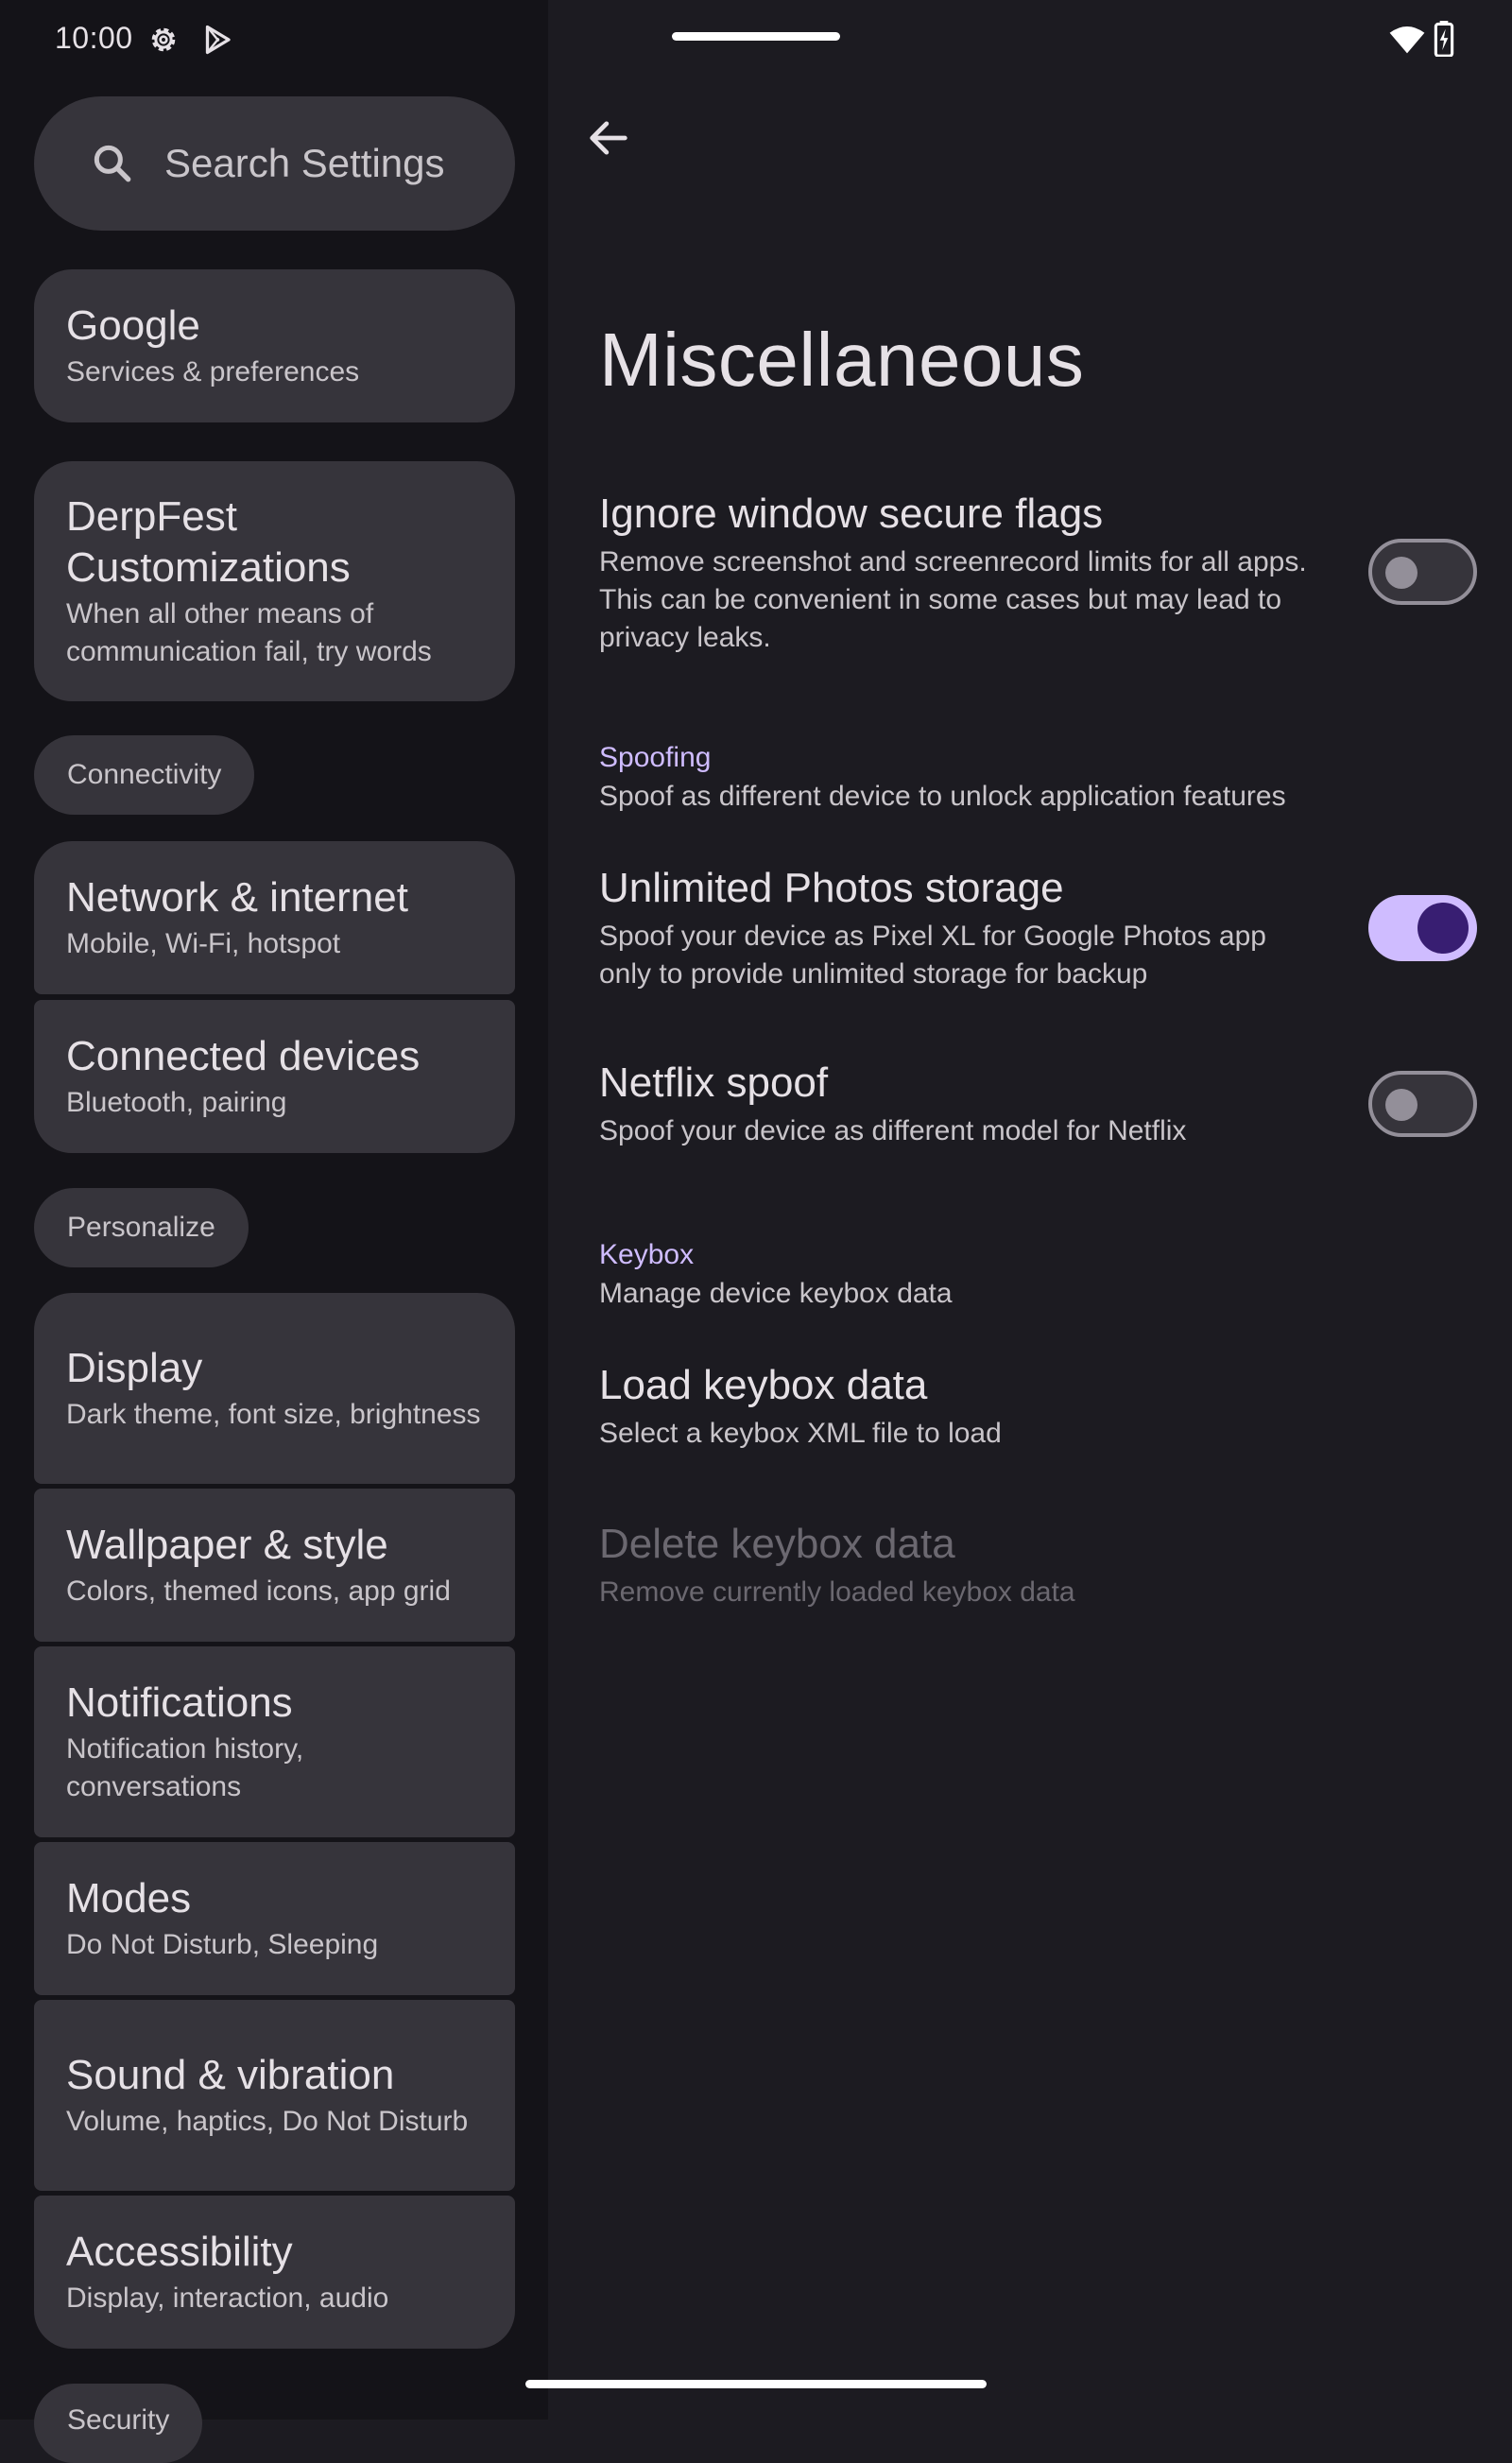 The height and width of the screenshot is (2463, 1512). What do you see at coordinates (163, 39) in the screenshot?
I see `gear-icon` at bounding box center [163, 39].